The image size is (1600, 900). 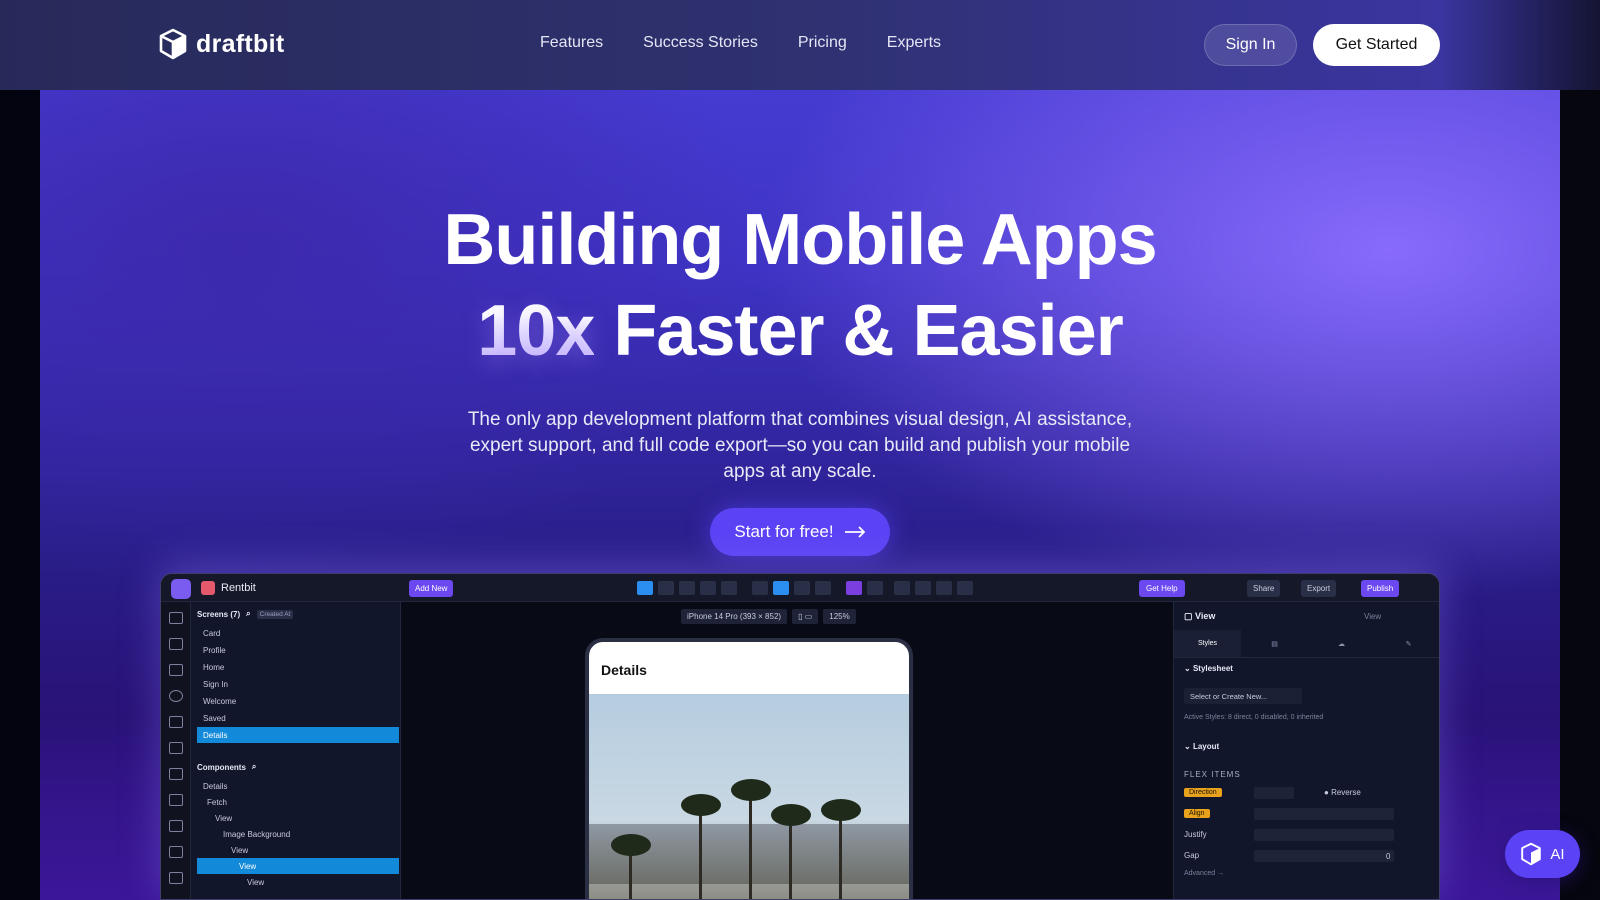 I want to click on project-icon, so click(x=208, y=588).